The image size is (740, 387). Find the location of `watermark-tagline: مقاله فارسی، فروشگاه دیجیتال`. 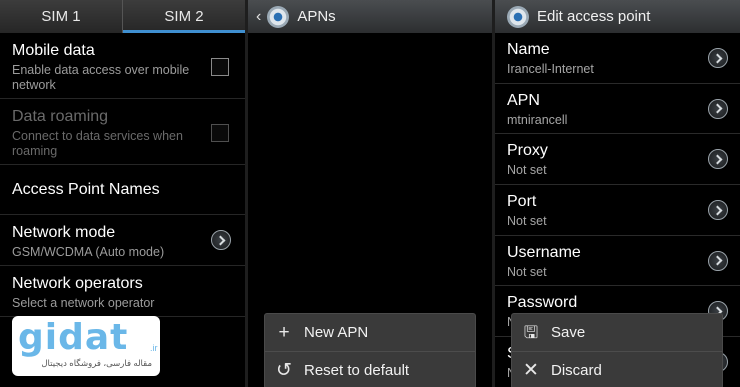

watermark-tagline: مقاله فارسی، فروشگاه دیجیتال is located at coordinates (96, 363).